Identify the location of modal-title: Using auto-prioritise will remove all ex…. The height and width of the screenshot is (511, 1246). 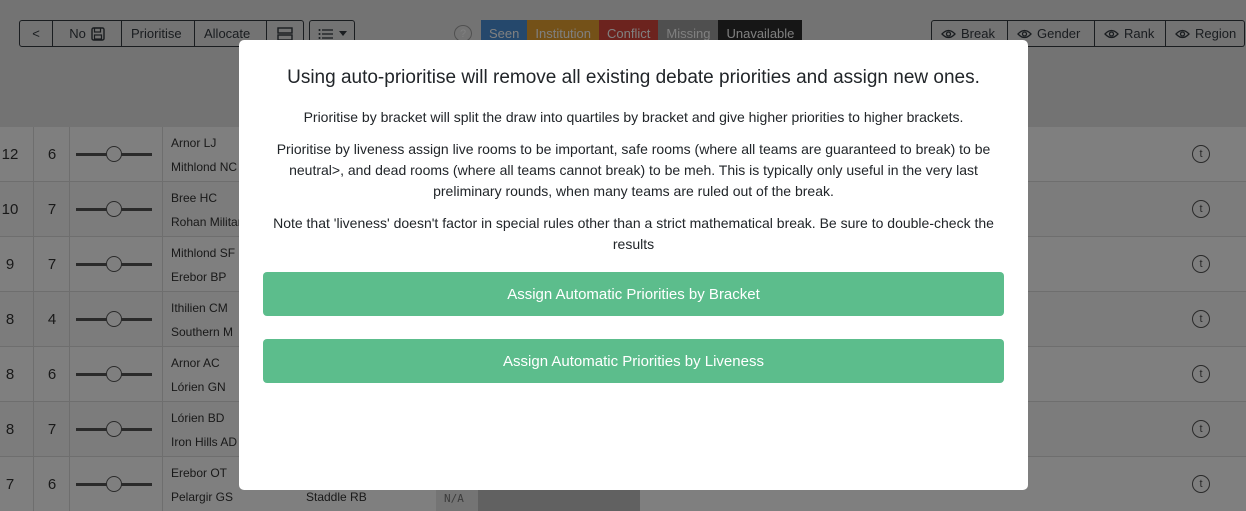
(633, 77).